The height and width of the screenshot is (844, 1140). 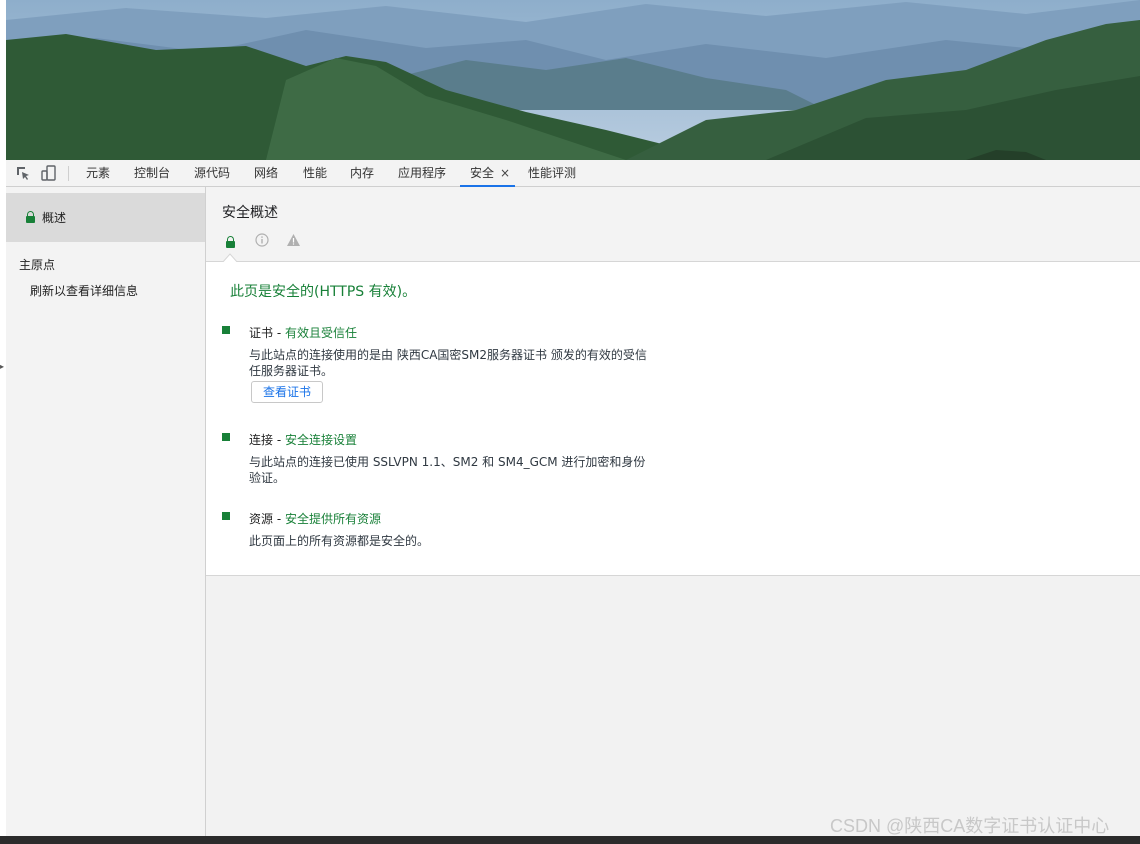 I want to click on certificate-status: 有效且受信任, so click(x=320, y=333).